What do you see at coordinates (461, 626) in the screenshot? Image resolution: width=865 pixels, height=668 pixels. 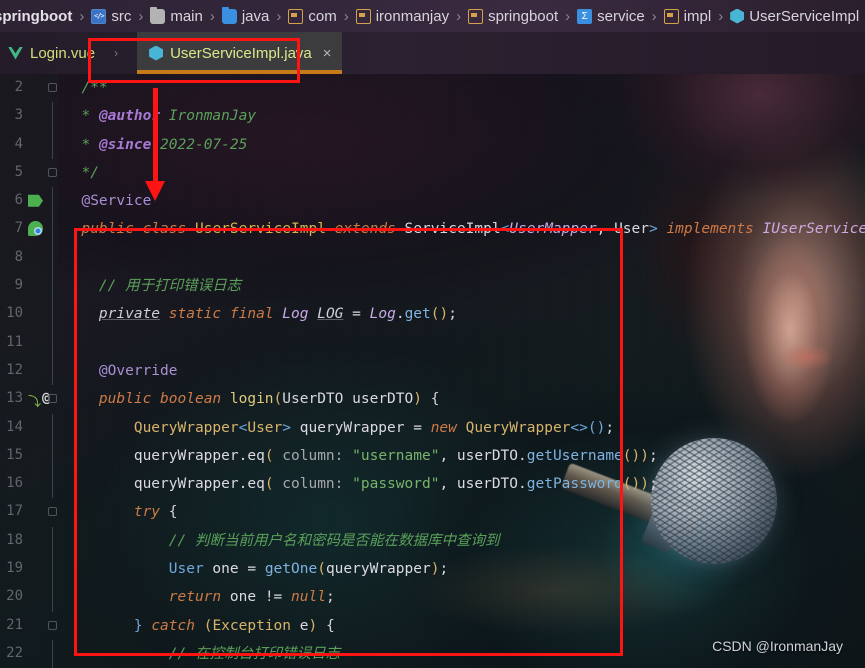 I see `code-line: } catch (Exception e) {` at bounding box center [461, 626].